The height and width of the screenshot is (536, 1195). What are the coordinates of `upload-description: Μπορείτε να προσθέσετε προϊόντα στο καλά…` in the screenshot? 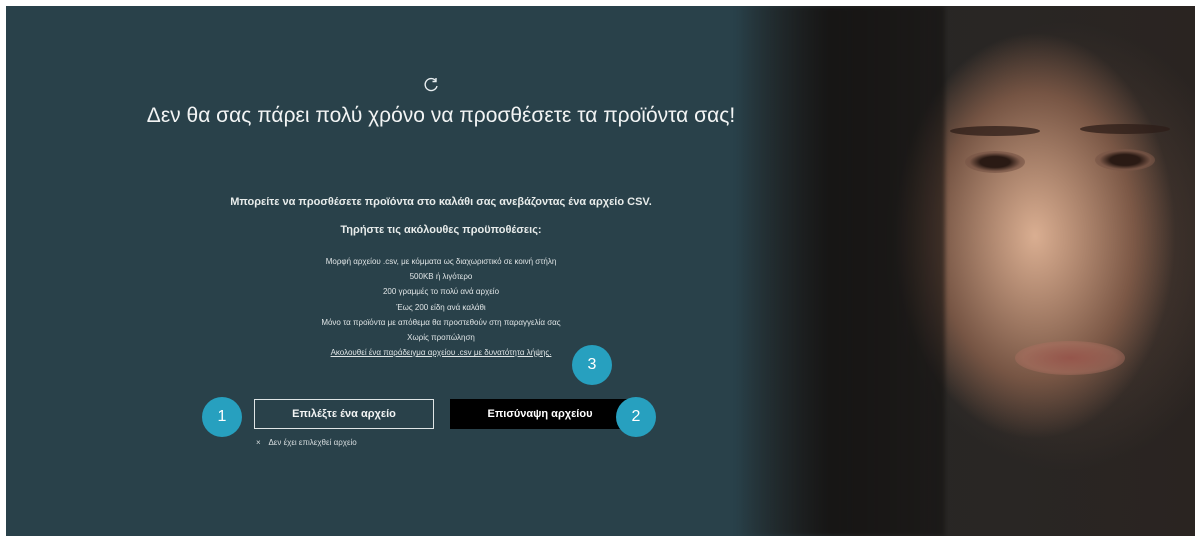 It's located at (441, 202).